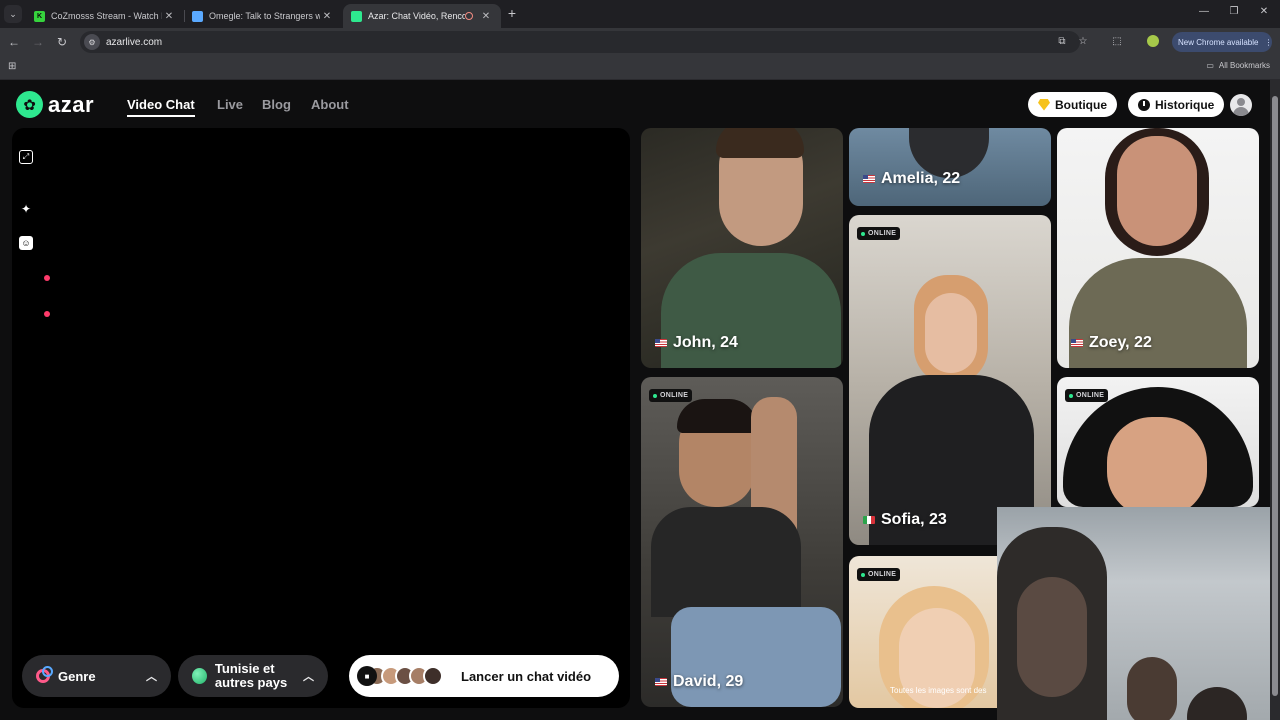 The height and width of the screenshot is (720, 1280). I want to click on profile-name: John, 24, so click(705, 342).